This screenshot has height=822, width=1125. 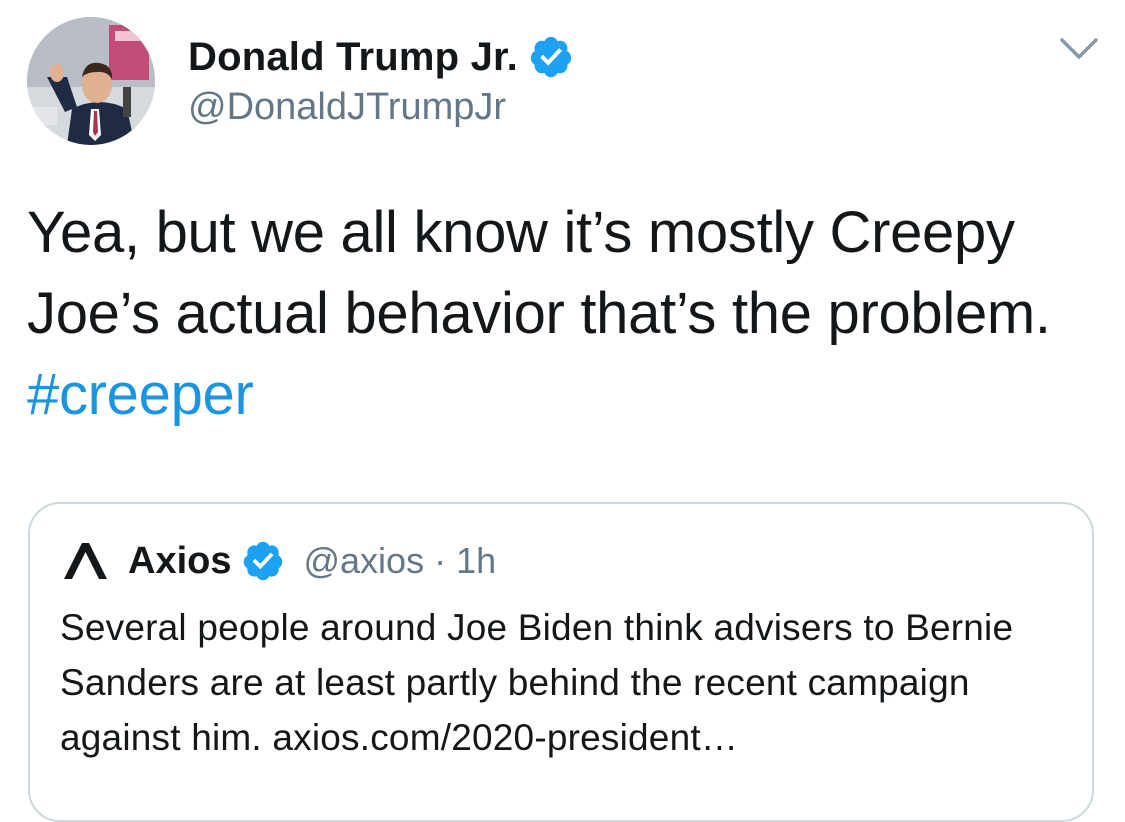 I want to click on author-name-row: Donald Trump Jr., so click(x=381, y=57).